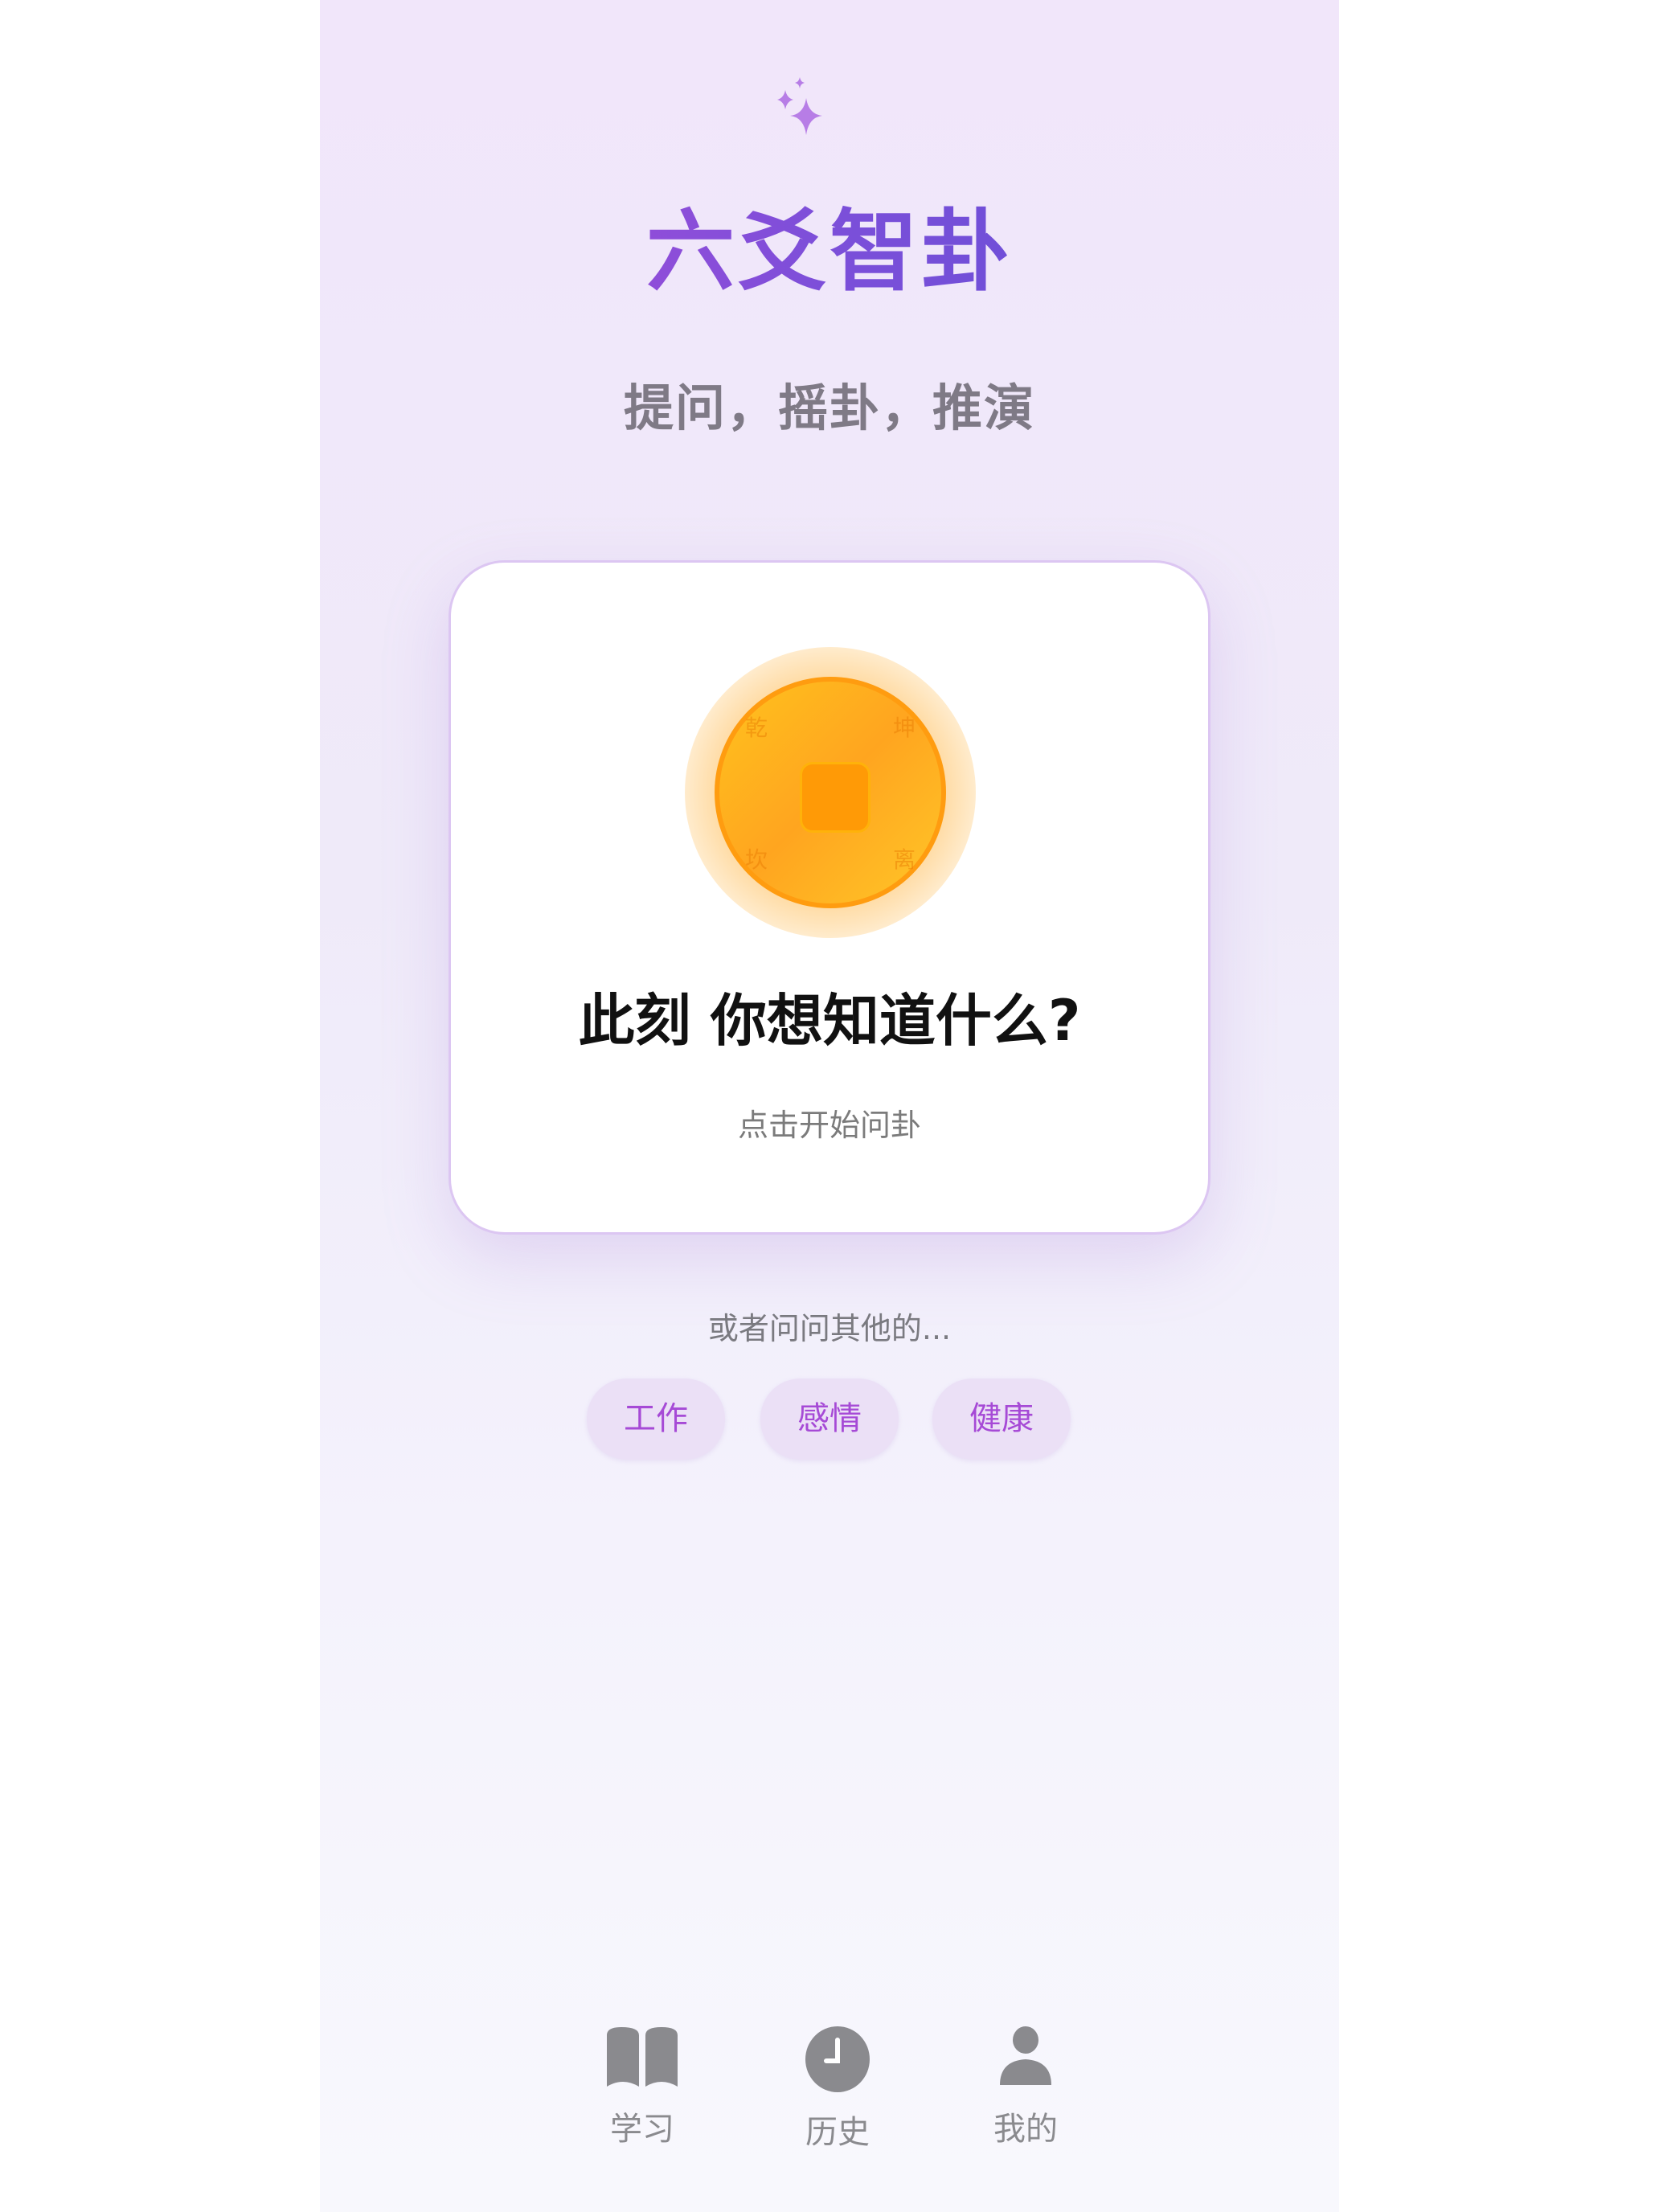 The image size is (1659, 2212). Describe the element at coordinates (642, 2057) in the screenshot. I see `book-icon` at that location.